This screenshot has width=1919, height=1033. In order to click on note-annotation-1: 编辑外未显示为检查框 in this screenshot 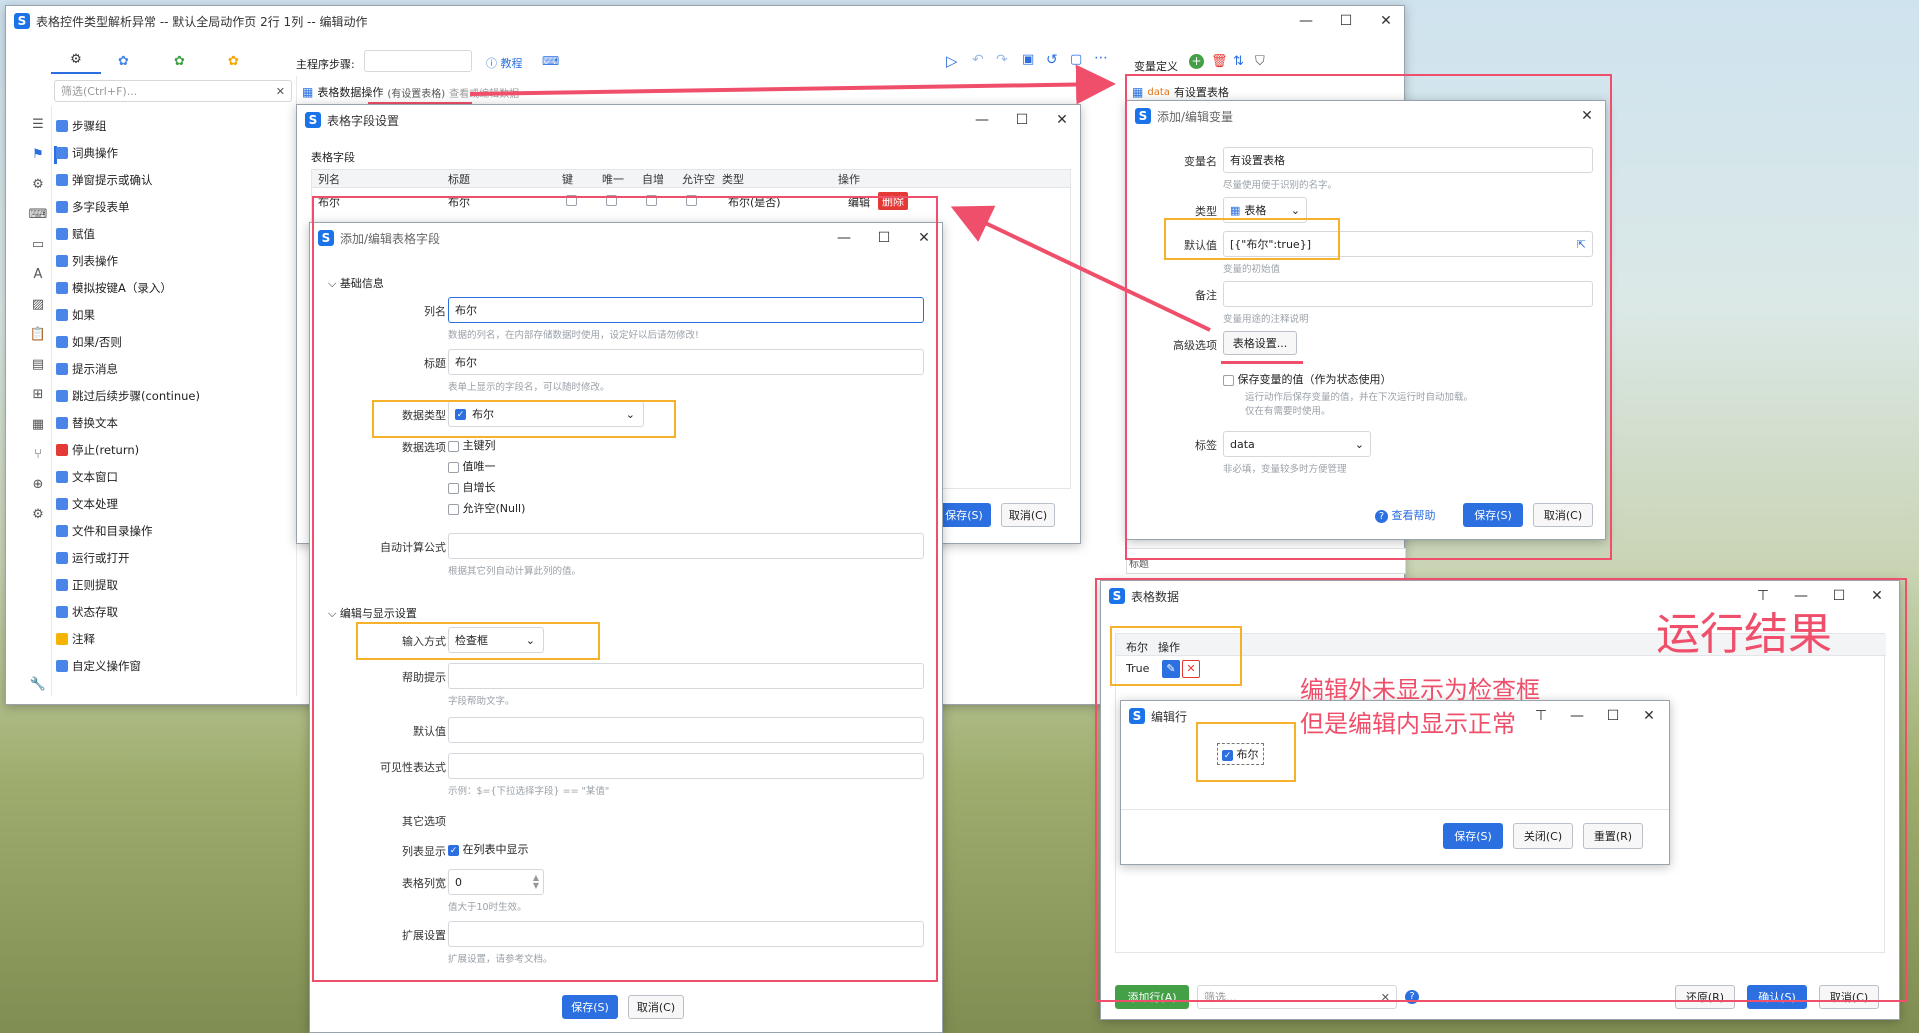, I will do `click(1420, 690)`.